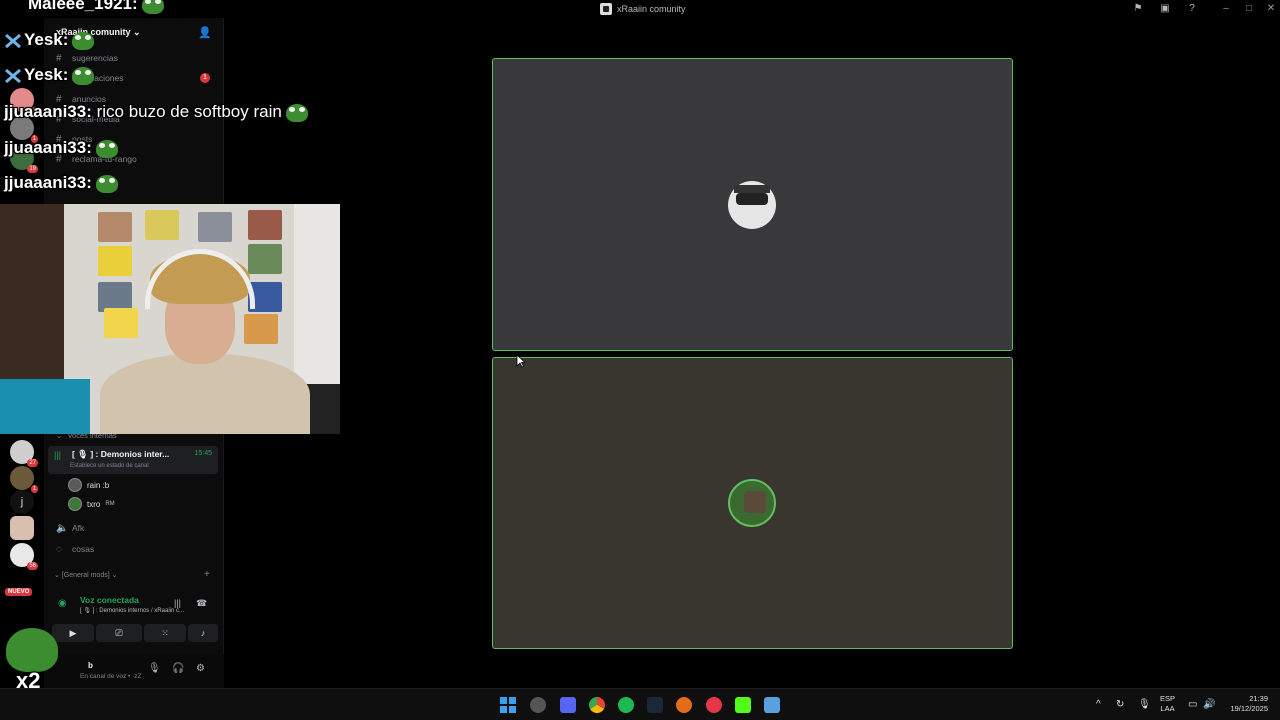  What do you see at coordinates (651, 9) in the screenshot?
I see `window-title-text: xRaaiin comunity` at bounding box center [651, 9].